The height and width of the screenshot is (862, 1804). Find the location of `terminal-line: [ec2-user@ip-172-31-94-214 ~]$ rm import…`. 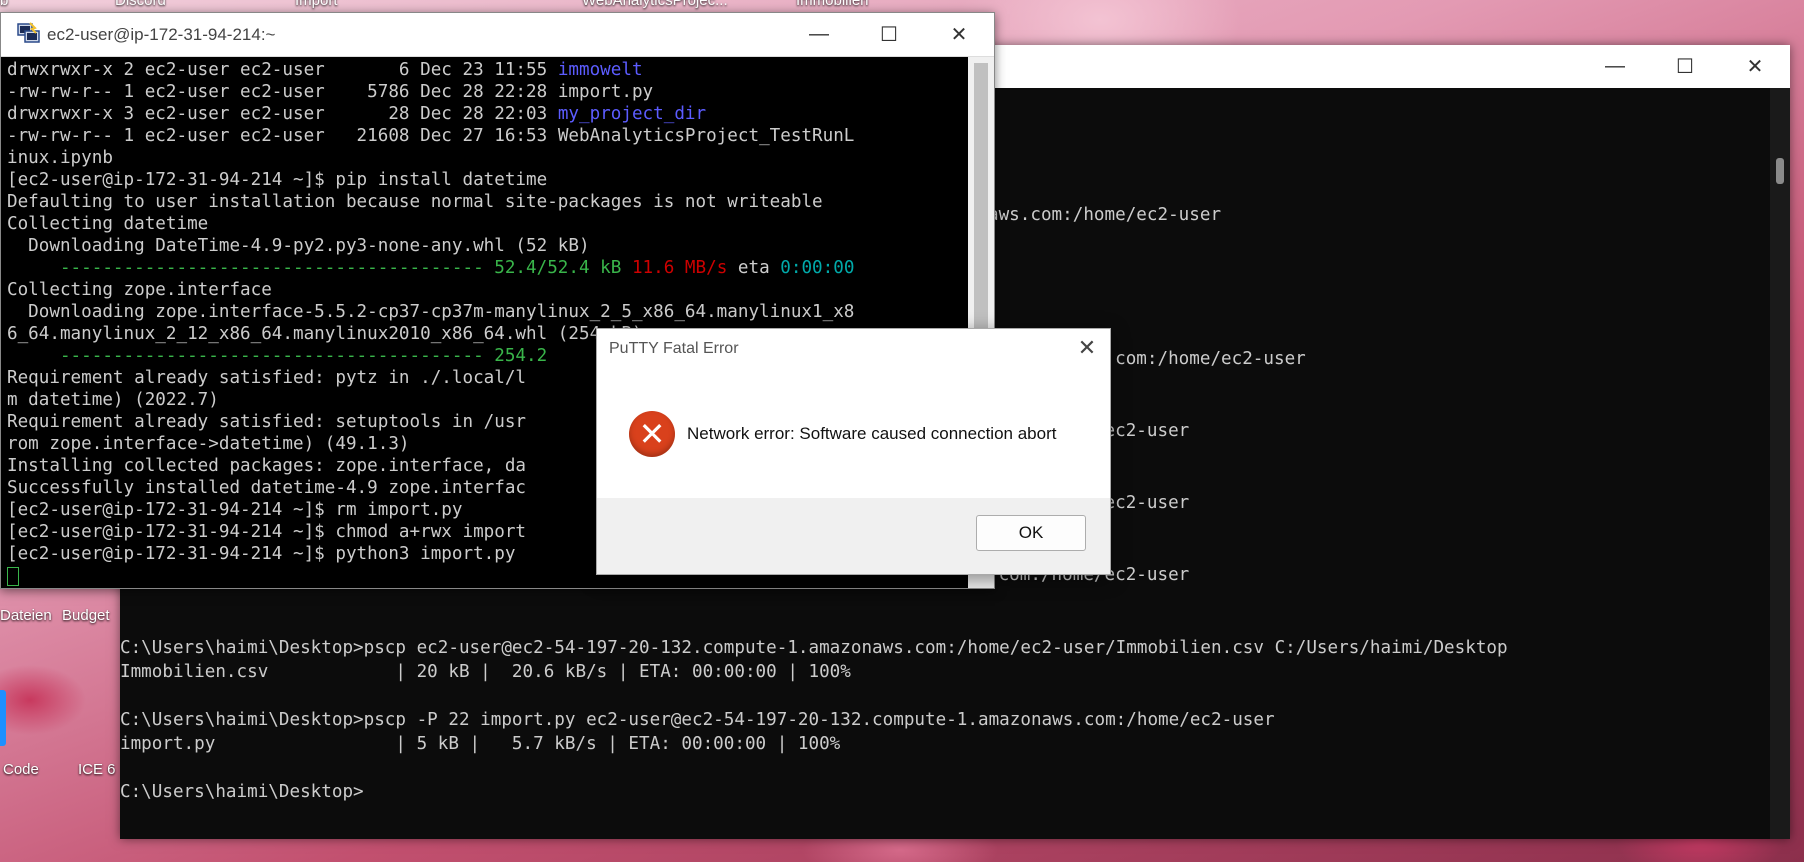

terminal-line: [ec2-user@ip-172-31-94-214 ~]$ rm import… is located at coordinates (235, 510).